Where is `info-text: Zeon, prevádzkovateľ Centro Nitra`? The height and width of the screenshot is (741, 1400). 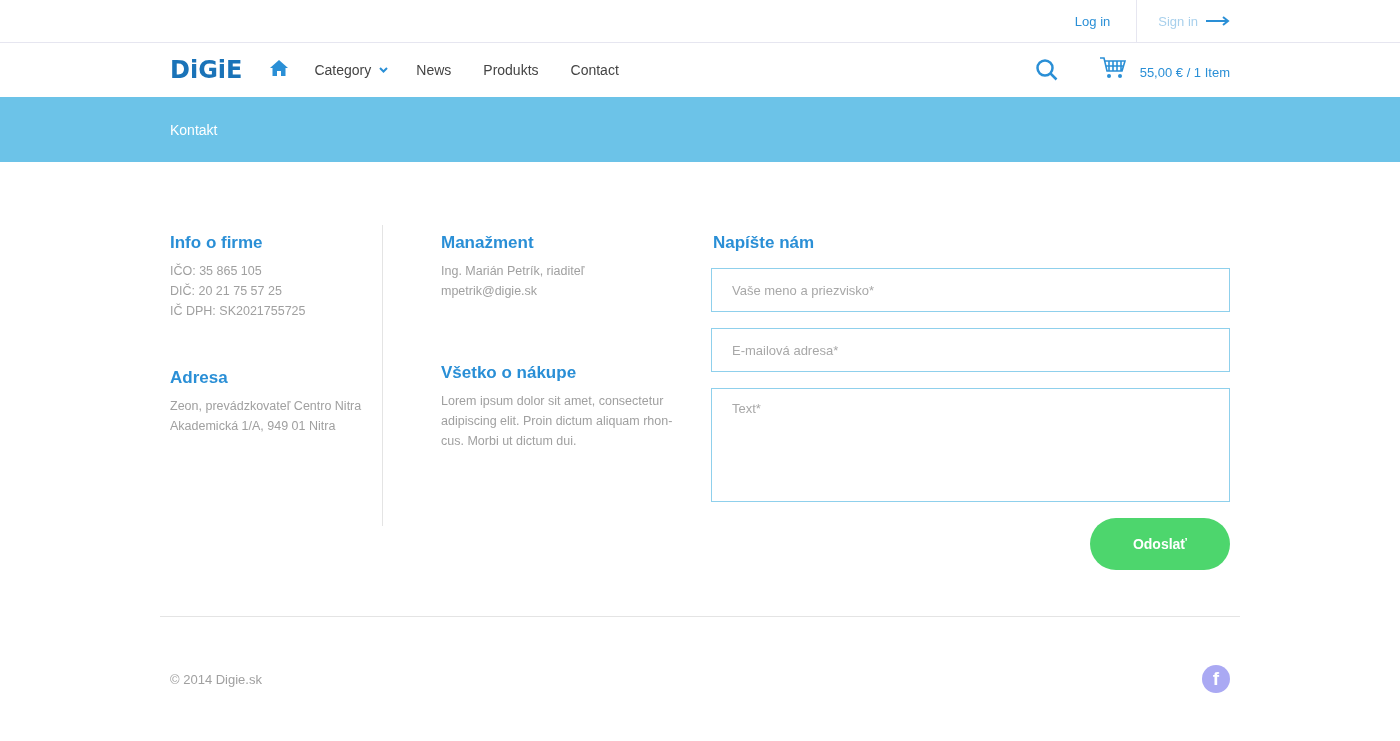
info-text: Zeon, prevádzkovateľ Centro Nitra is located at coordinates (266, 406).